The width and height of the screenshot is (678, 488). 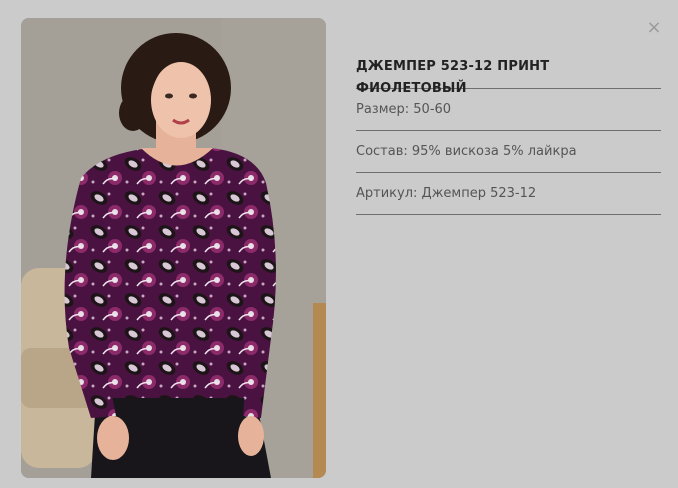 What do you see at coordinates (508, 110) in the screenshot?
I see `product-size: Размер: 50-60` at bounding box center [508, 110].